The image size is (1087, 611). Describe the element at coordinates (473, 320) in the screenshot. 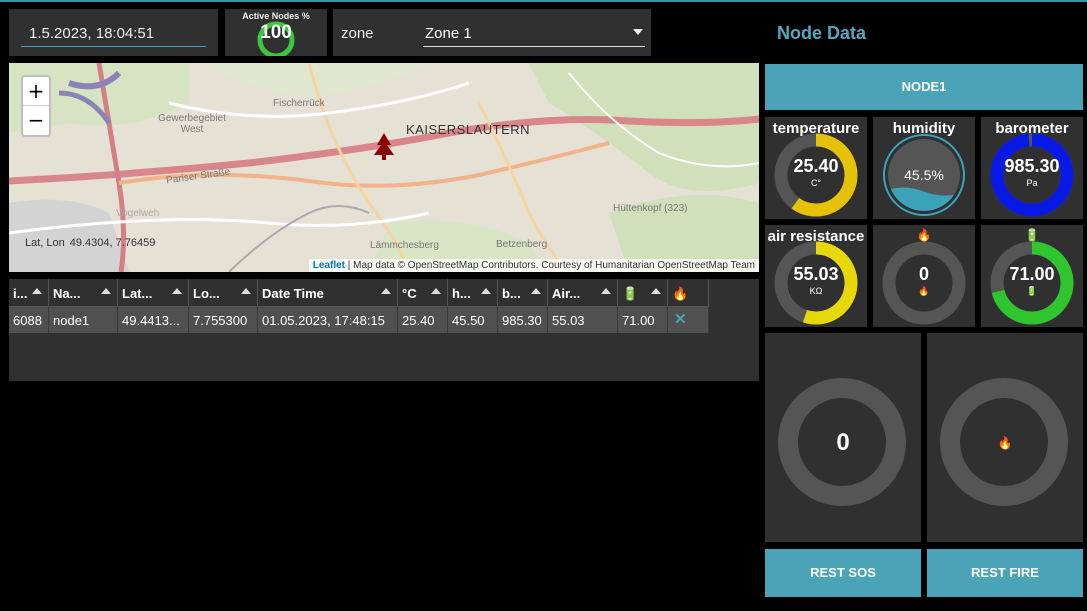

I see `cell-humidity: 45.50` at that location.